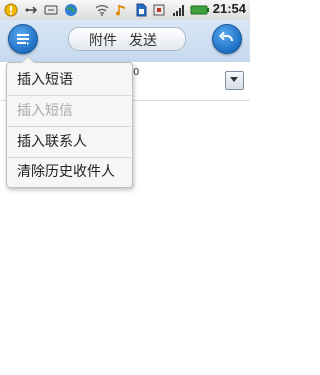  Describe the element at coordinates (69, 122) in the screenshot. I see `options-menu: 插入短语 插入短信 插入联系人 清除历史收件人` at that location.